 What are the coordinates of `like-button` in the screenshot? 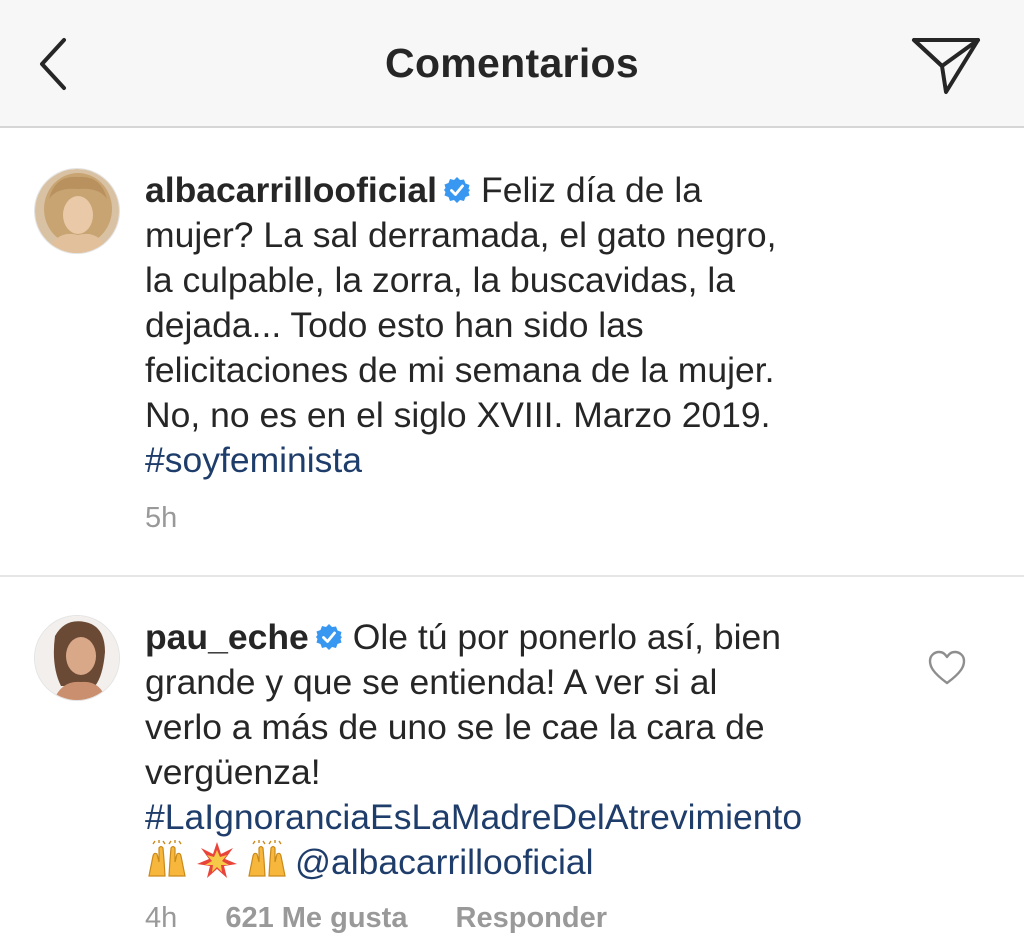 It's located at (947, 668).